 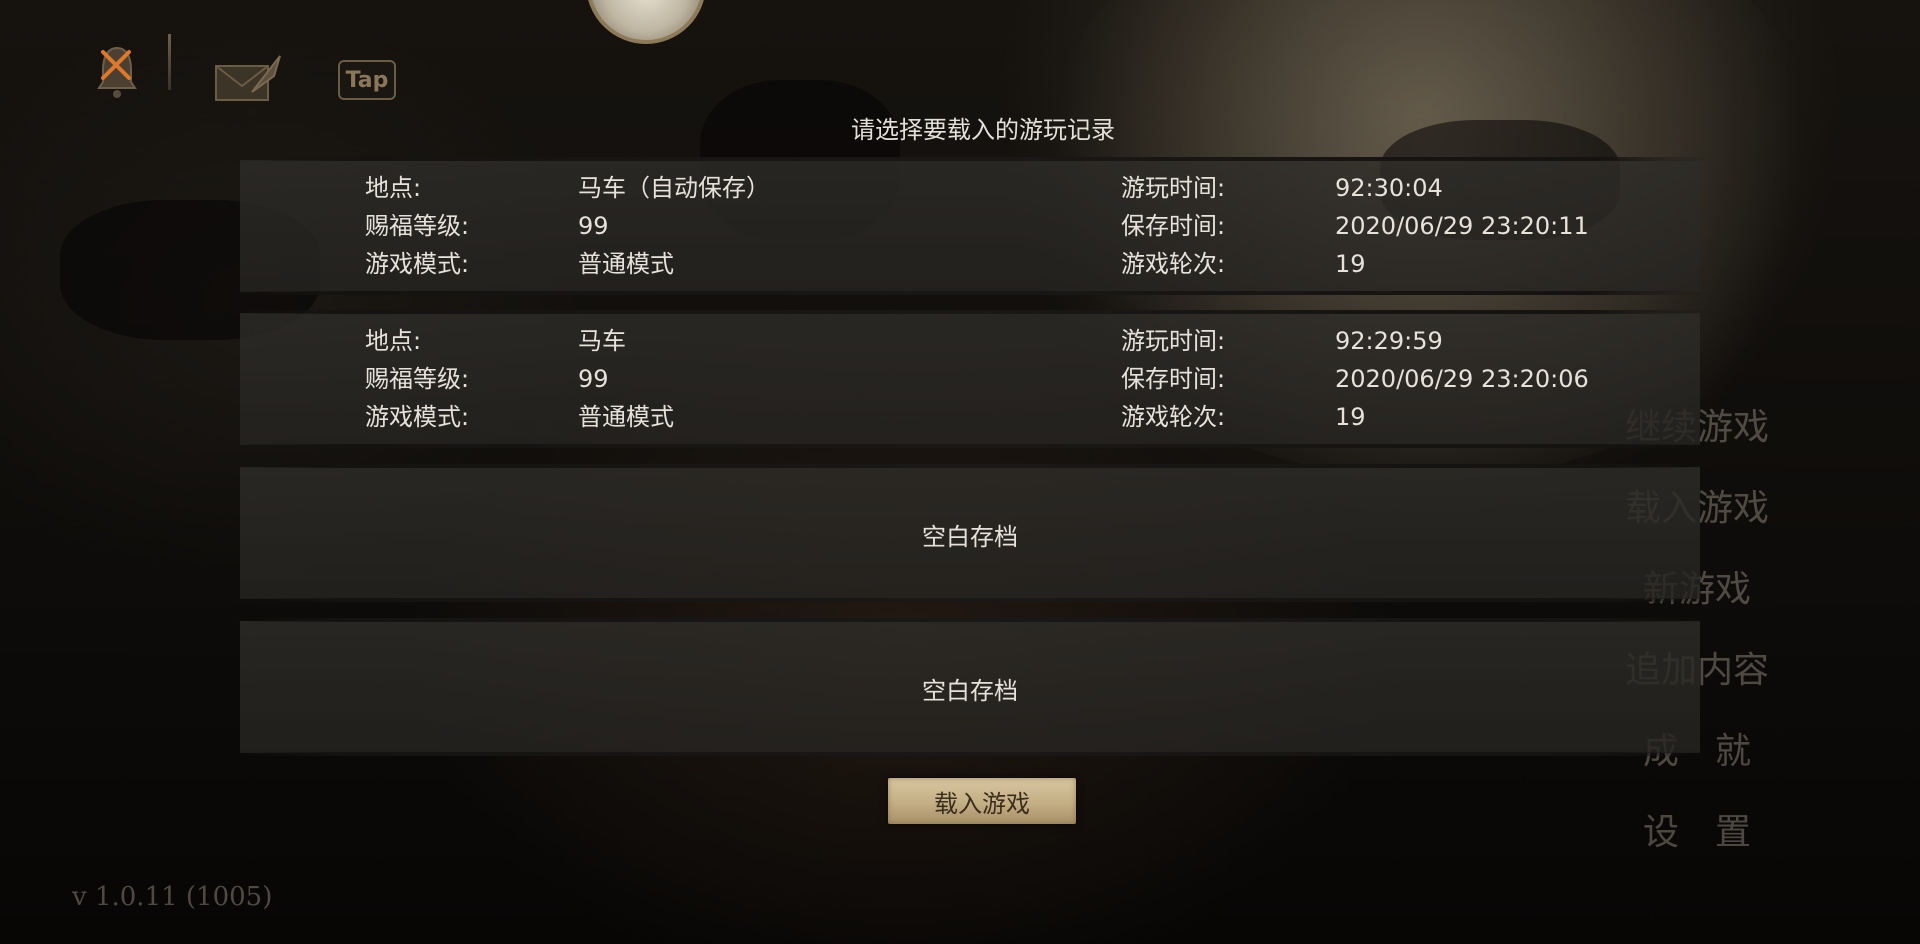 I want to click on load-game-button: 载入游戏, so click(x=982, y=801).